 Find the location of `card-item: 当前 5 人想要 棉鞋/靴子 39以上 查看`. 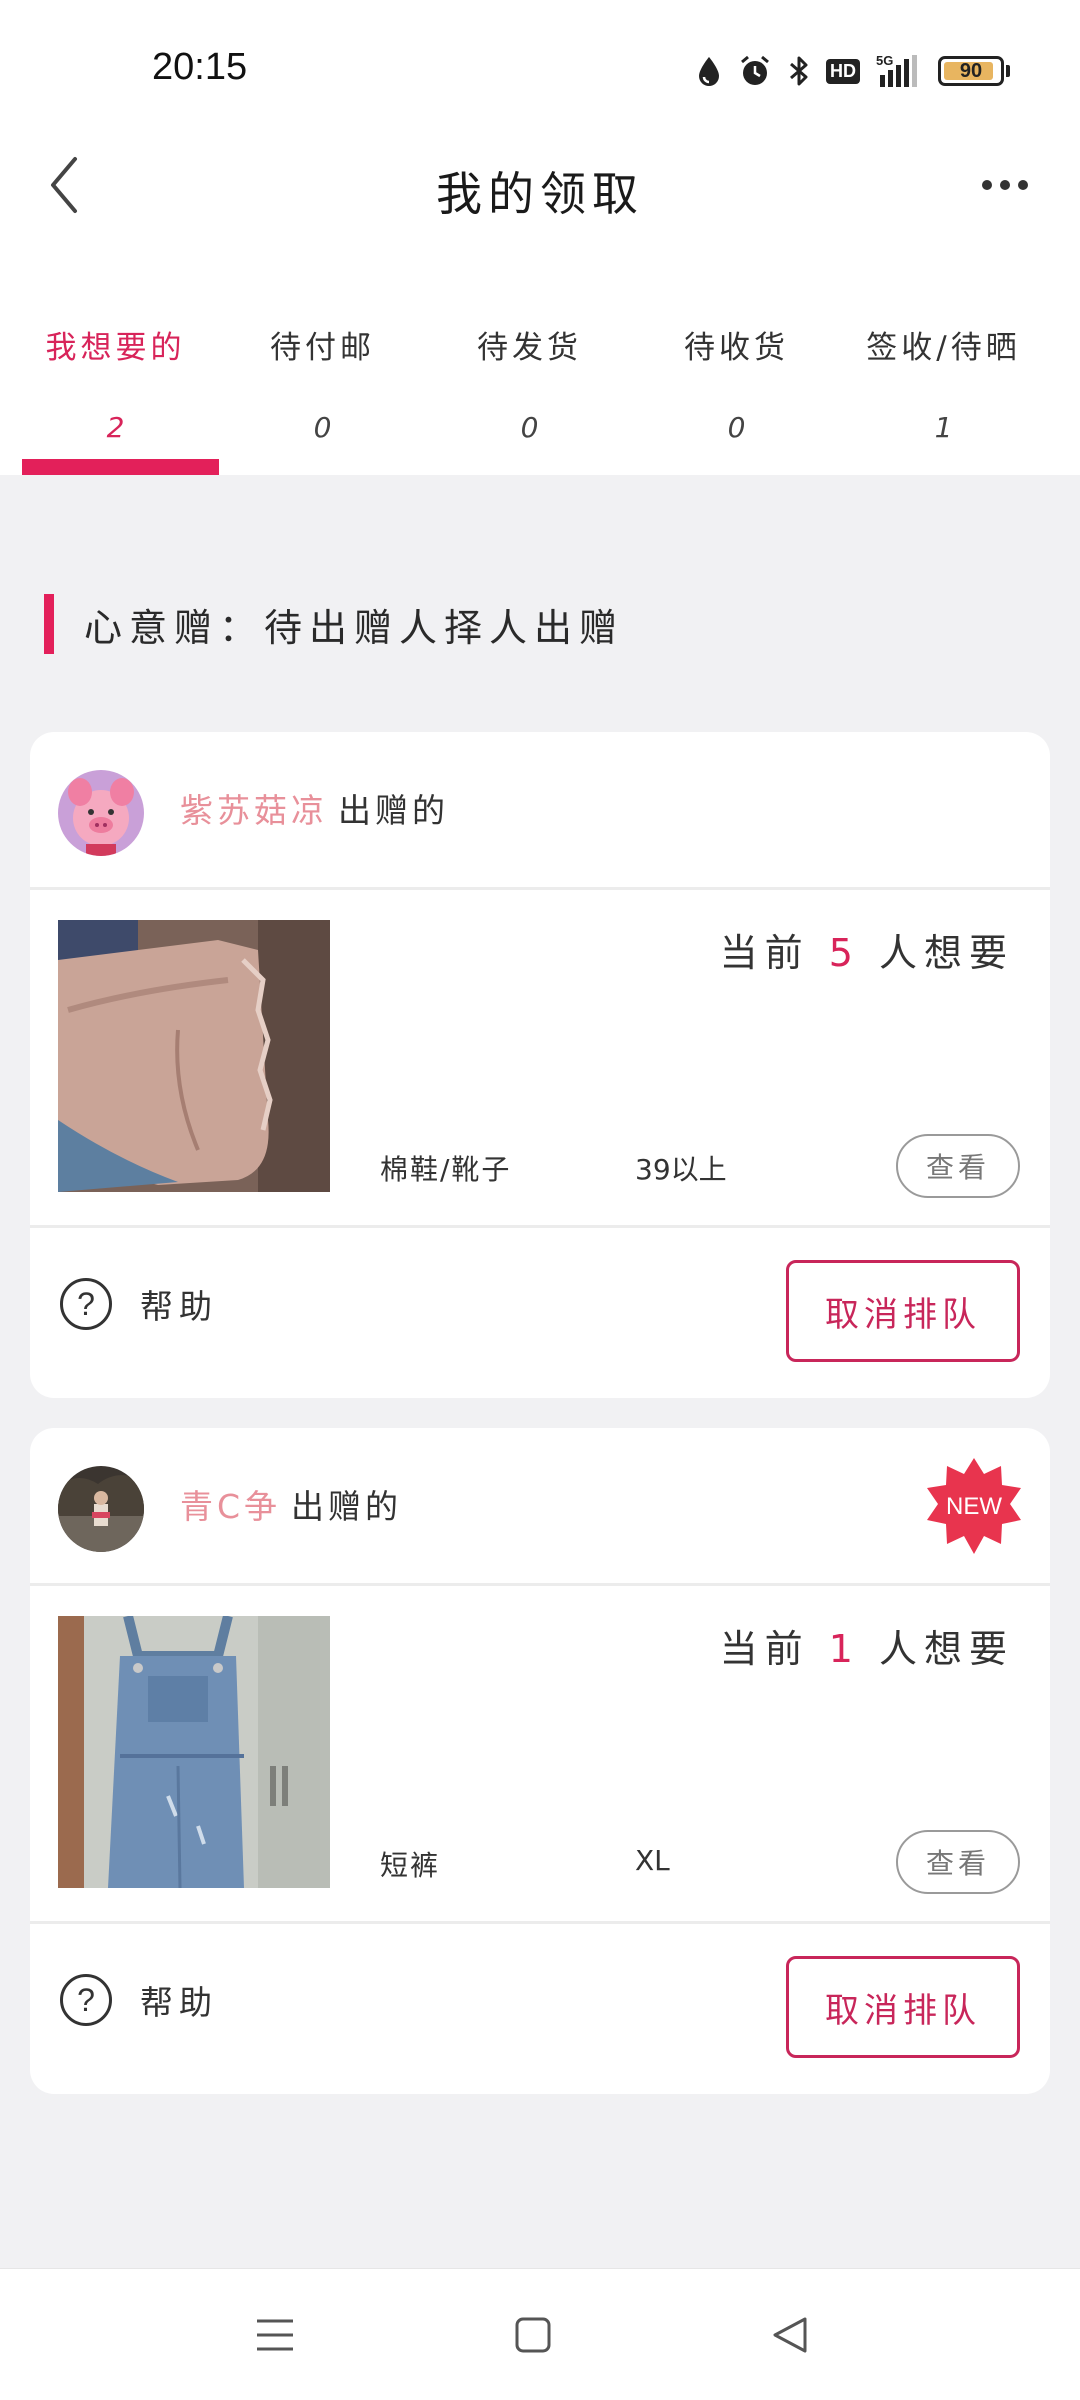

card-item: 当前 5 人想要 棉鞋/靴子 39以上 查看 is located at coordinates (540, 1059).